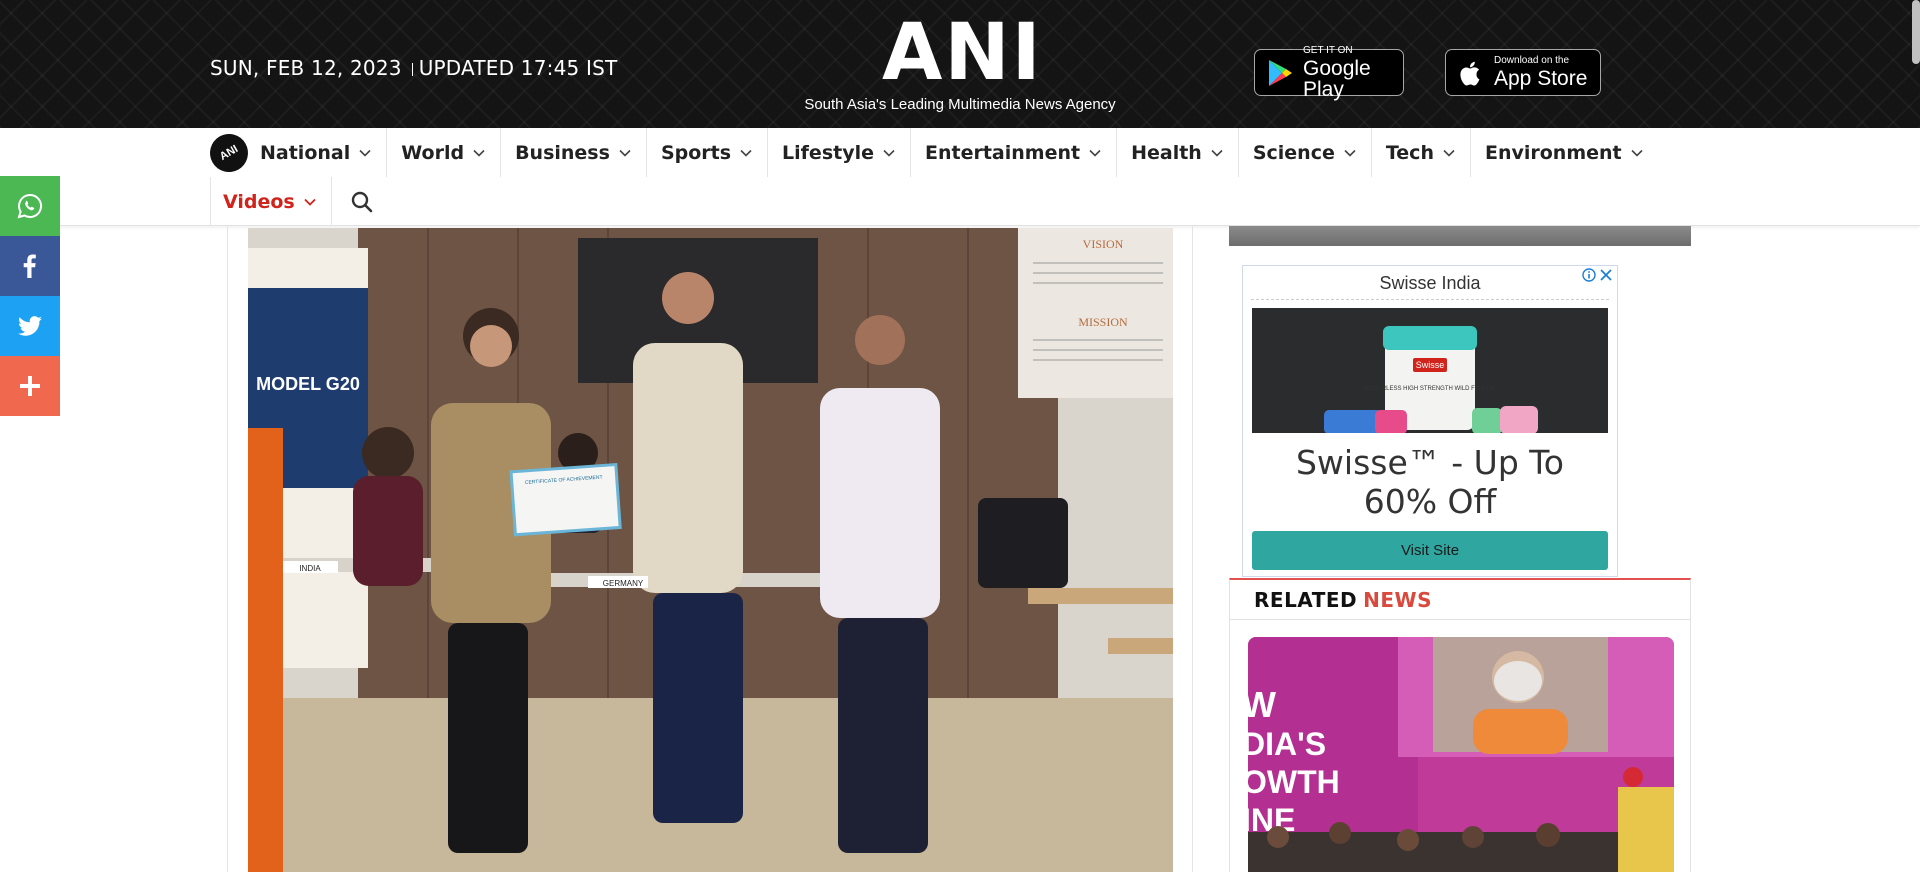 Image resolution: width=1920 pixels, height=872 pixels. Describe the element at coordinates (1430, 299) in the screenshot. I see `ad-divider` at that location.